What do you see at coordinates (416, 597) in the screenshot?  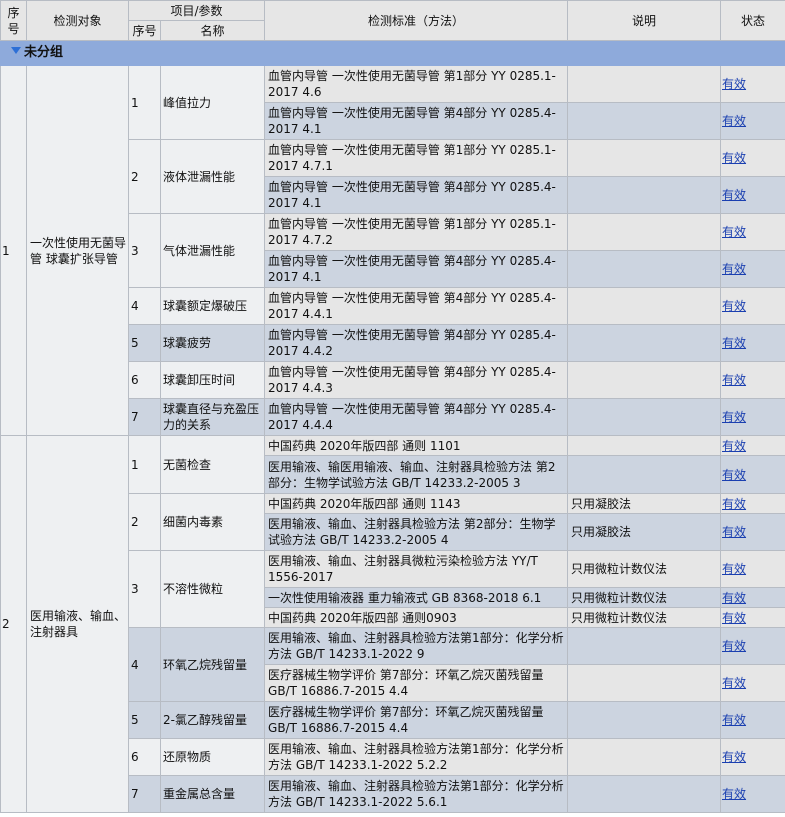 I see `standard-text: 一次性使用输液器 重力输液式 GB 8368-2018 6.1` at bounding box center [416, 597].